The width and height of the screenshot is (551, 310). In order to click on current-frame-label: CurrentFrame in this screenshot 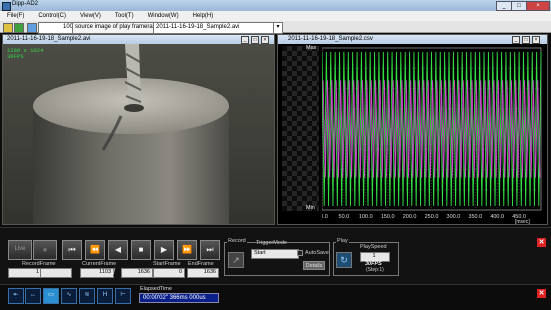, I will do `click(99, 264)`.